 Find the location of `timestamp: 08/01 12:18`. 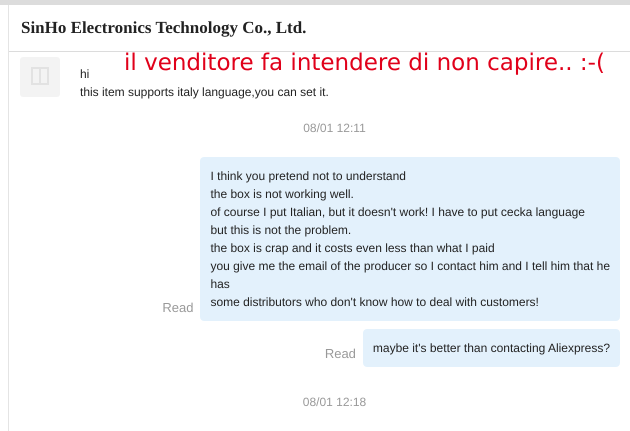

timestamp: 08/01 12:18 is located at coordinates (334, 402).